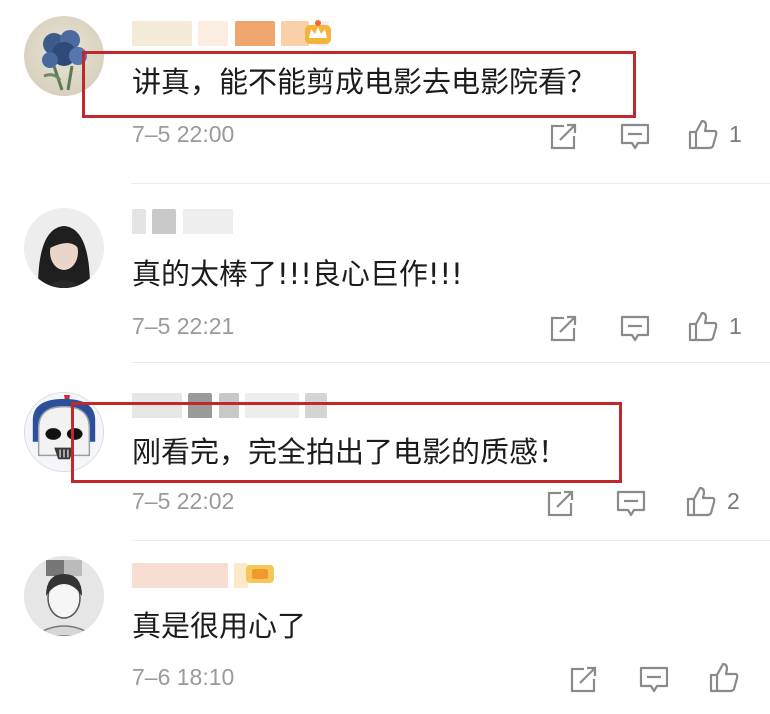 The height and width of the screenshot is (714, 770). I want to click on girl-portrait-icon, so click(64, 248).